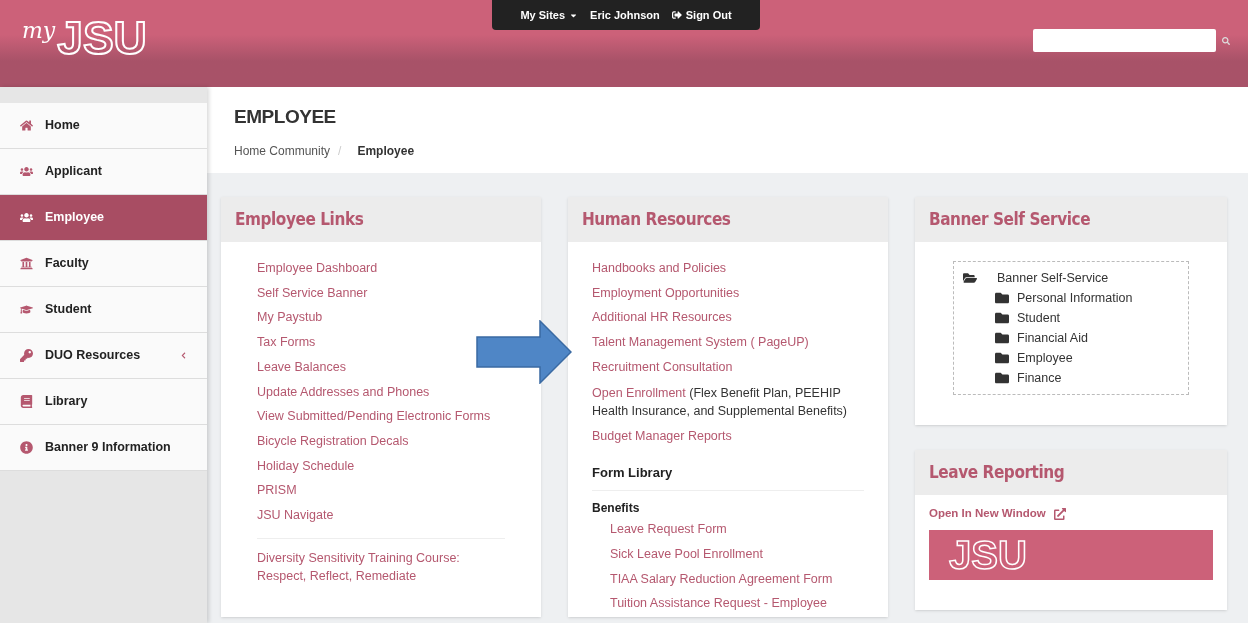  Describe the element at coordinates (549, 15) in the screenshot. I see `my-sites-dropdown: My Sites` at that location.